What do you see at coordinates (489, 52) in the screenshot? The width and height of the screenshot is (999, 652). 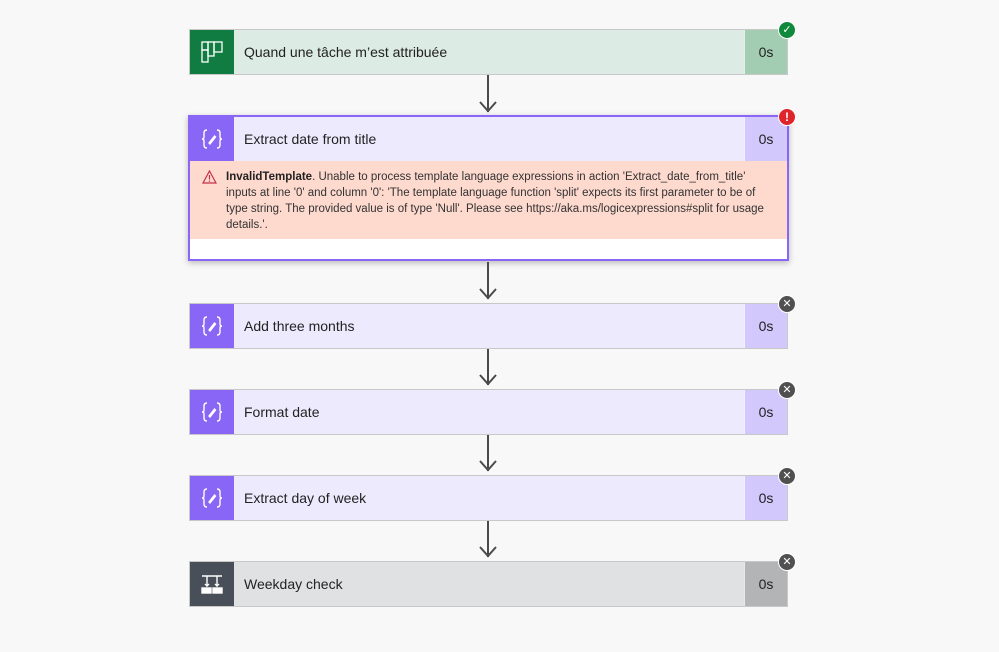 I see `step-title: Quand une tâche m’est attribuée` at bounding box center [489, 52].